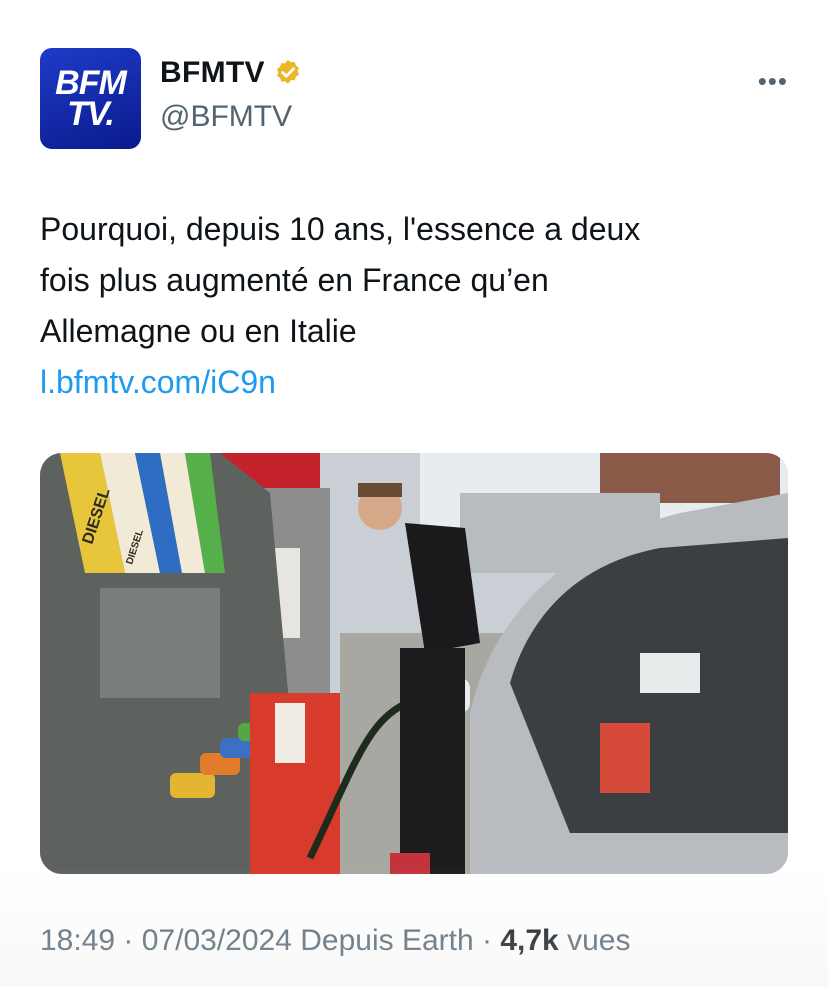 This screenshot has width=828, height=986. Describe the element at coordinates (420, 382) in the screenshot. I see `tweet-link: l.bfmtv.com/iC9n` at that location.